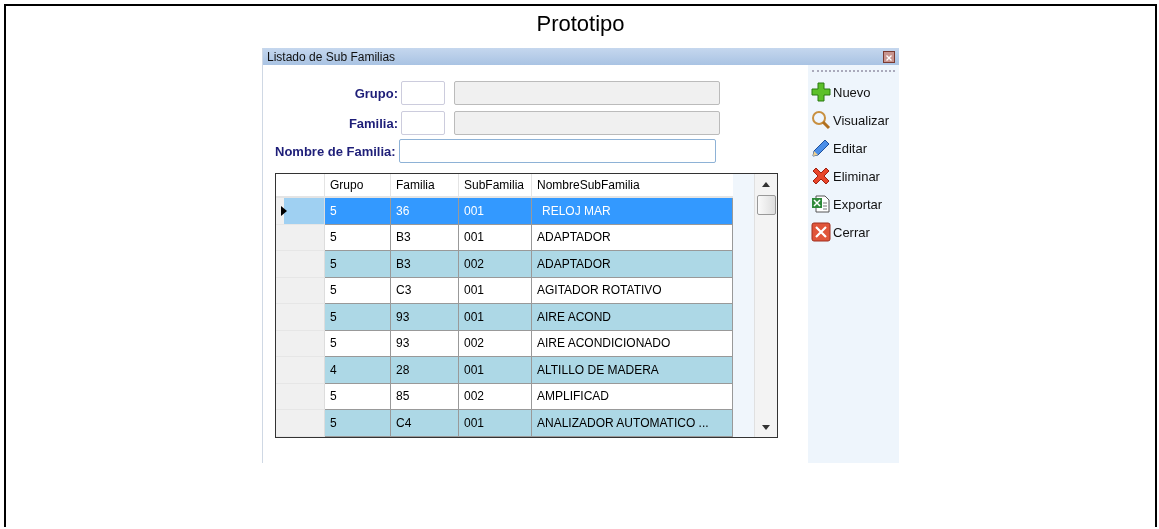 The height and width of the screenshot is (529, 1159). I want to click on pencil-icon, so click(821, 148).